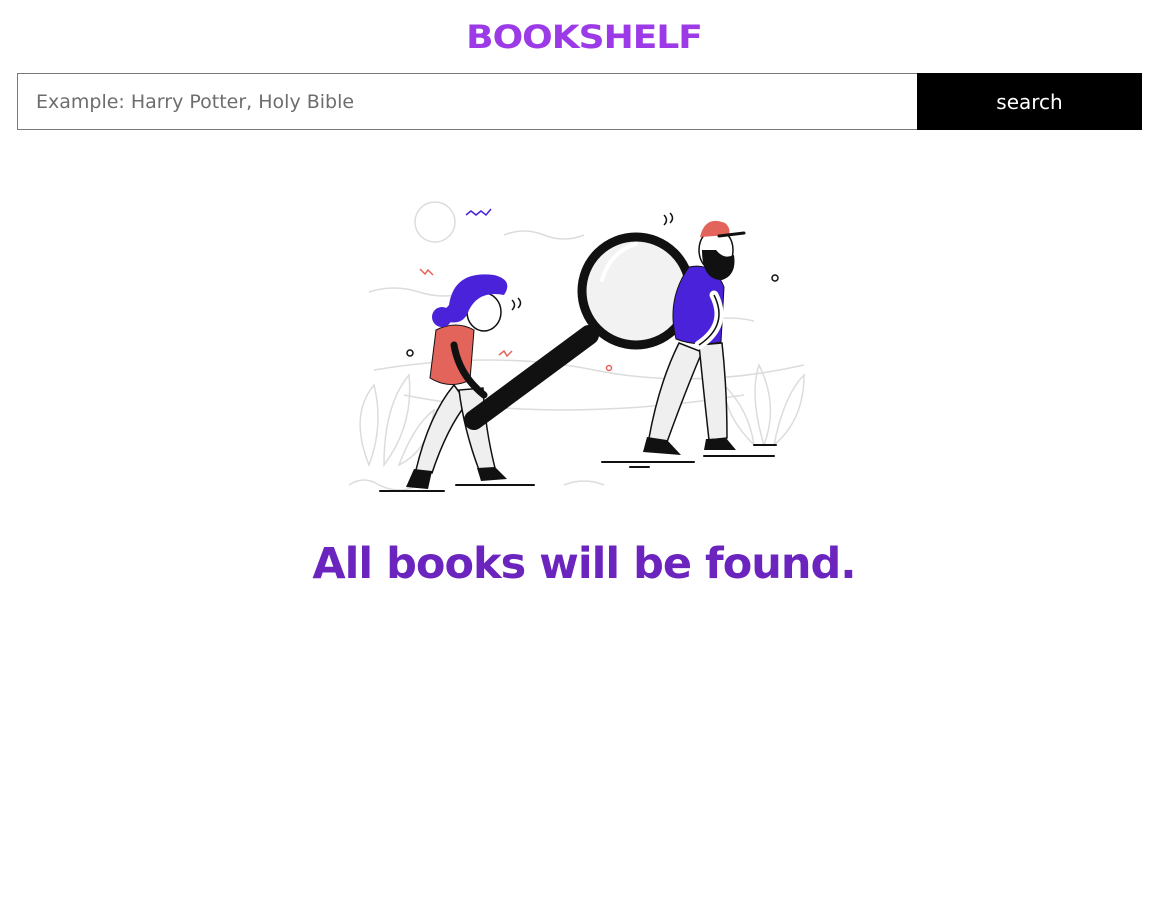 Image resolution: width=1168 pixels, height=922 pixels. I want to click on people-with-magnifying-glass-illustration, so click(579, 352).